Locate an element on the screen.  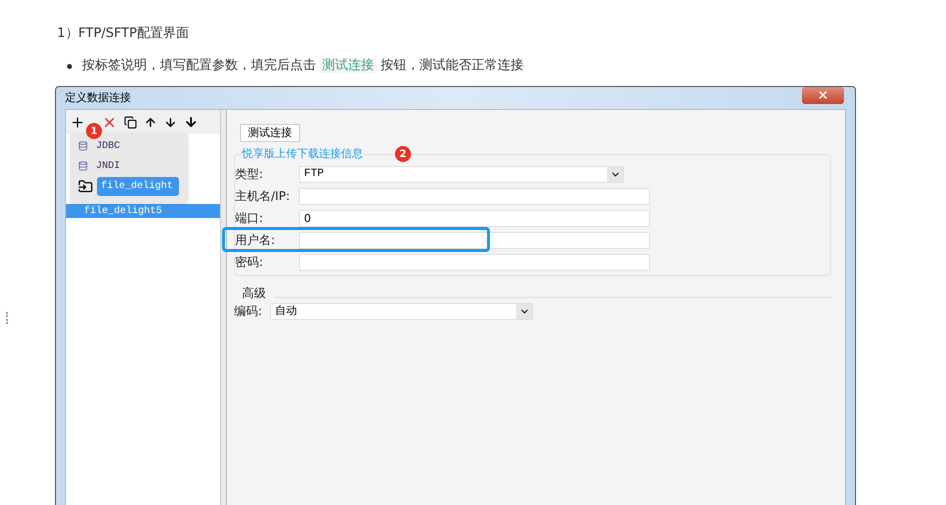
close-button is located at coordinates (823, 95).